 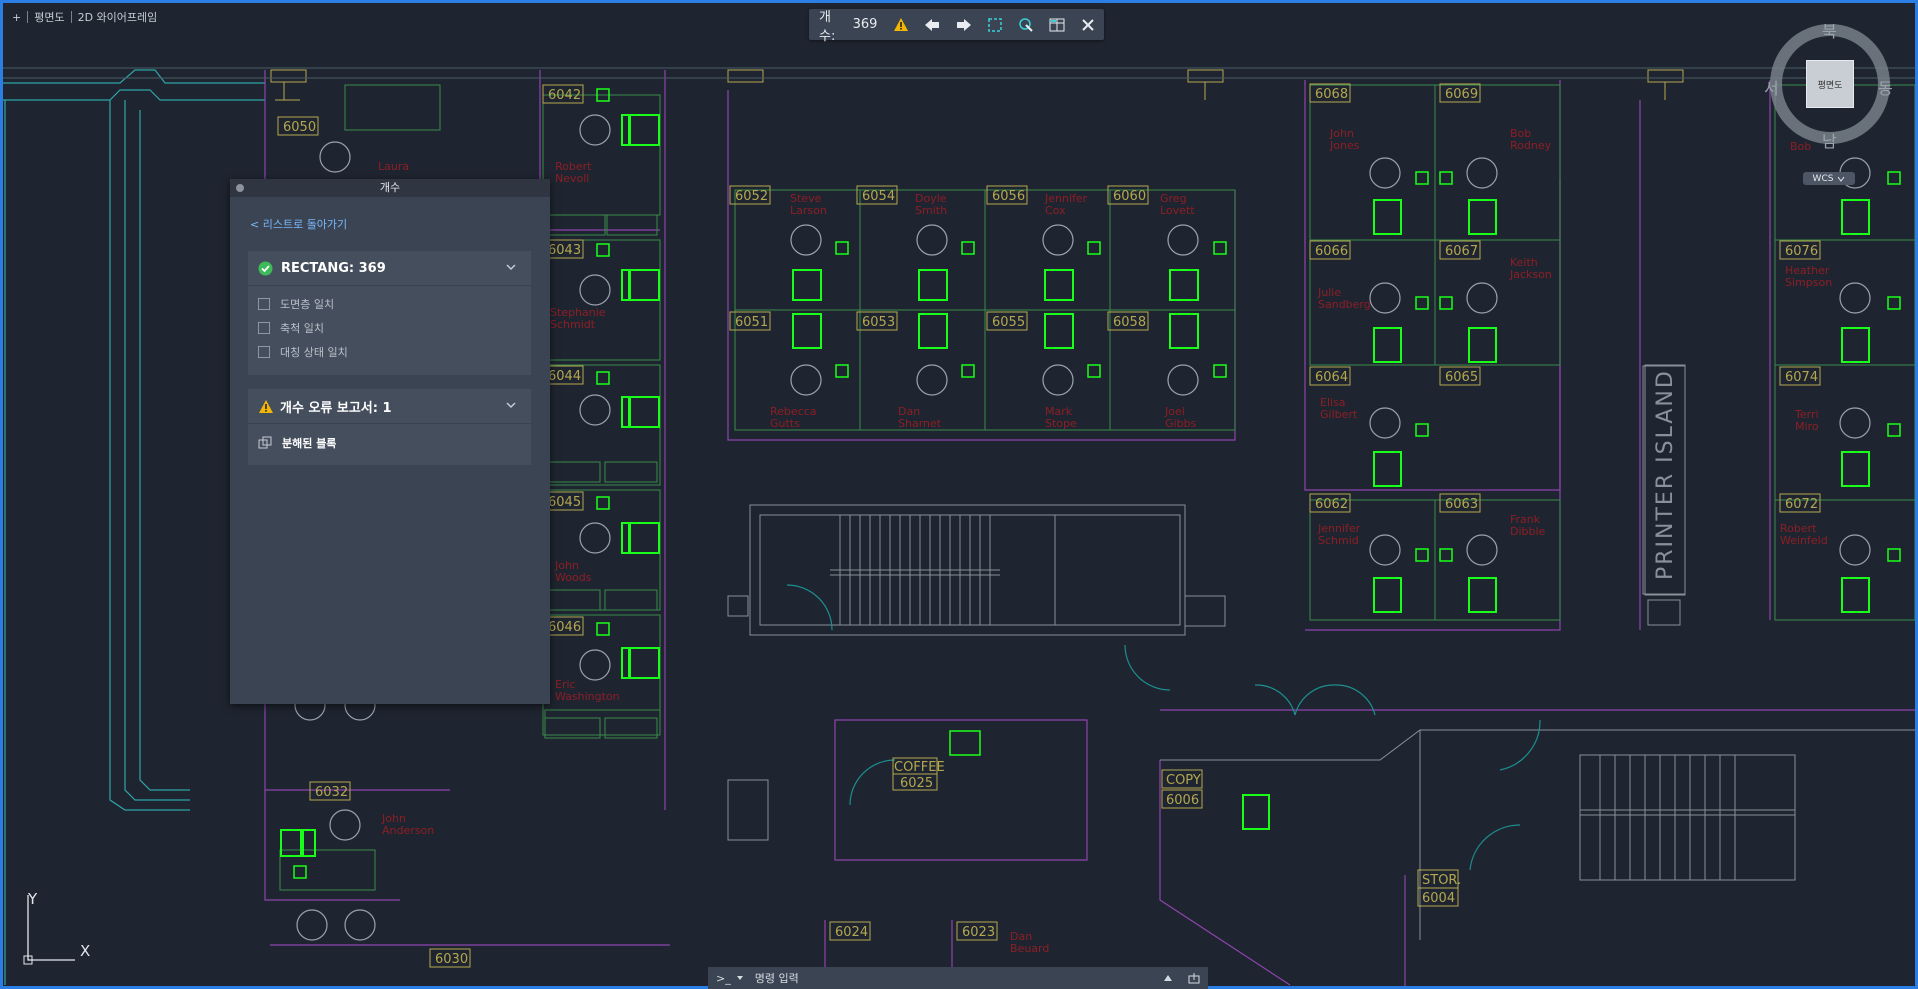 I want to click on compass-east: 동, so click(x=1885, y=87).